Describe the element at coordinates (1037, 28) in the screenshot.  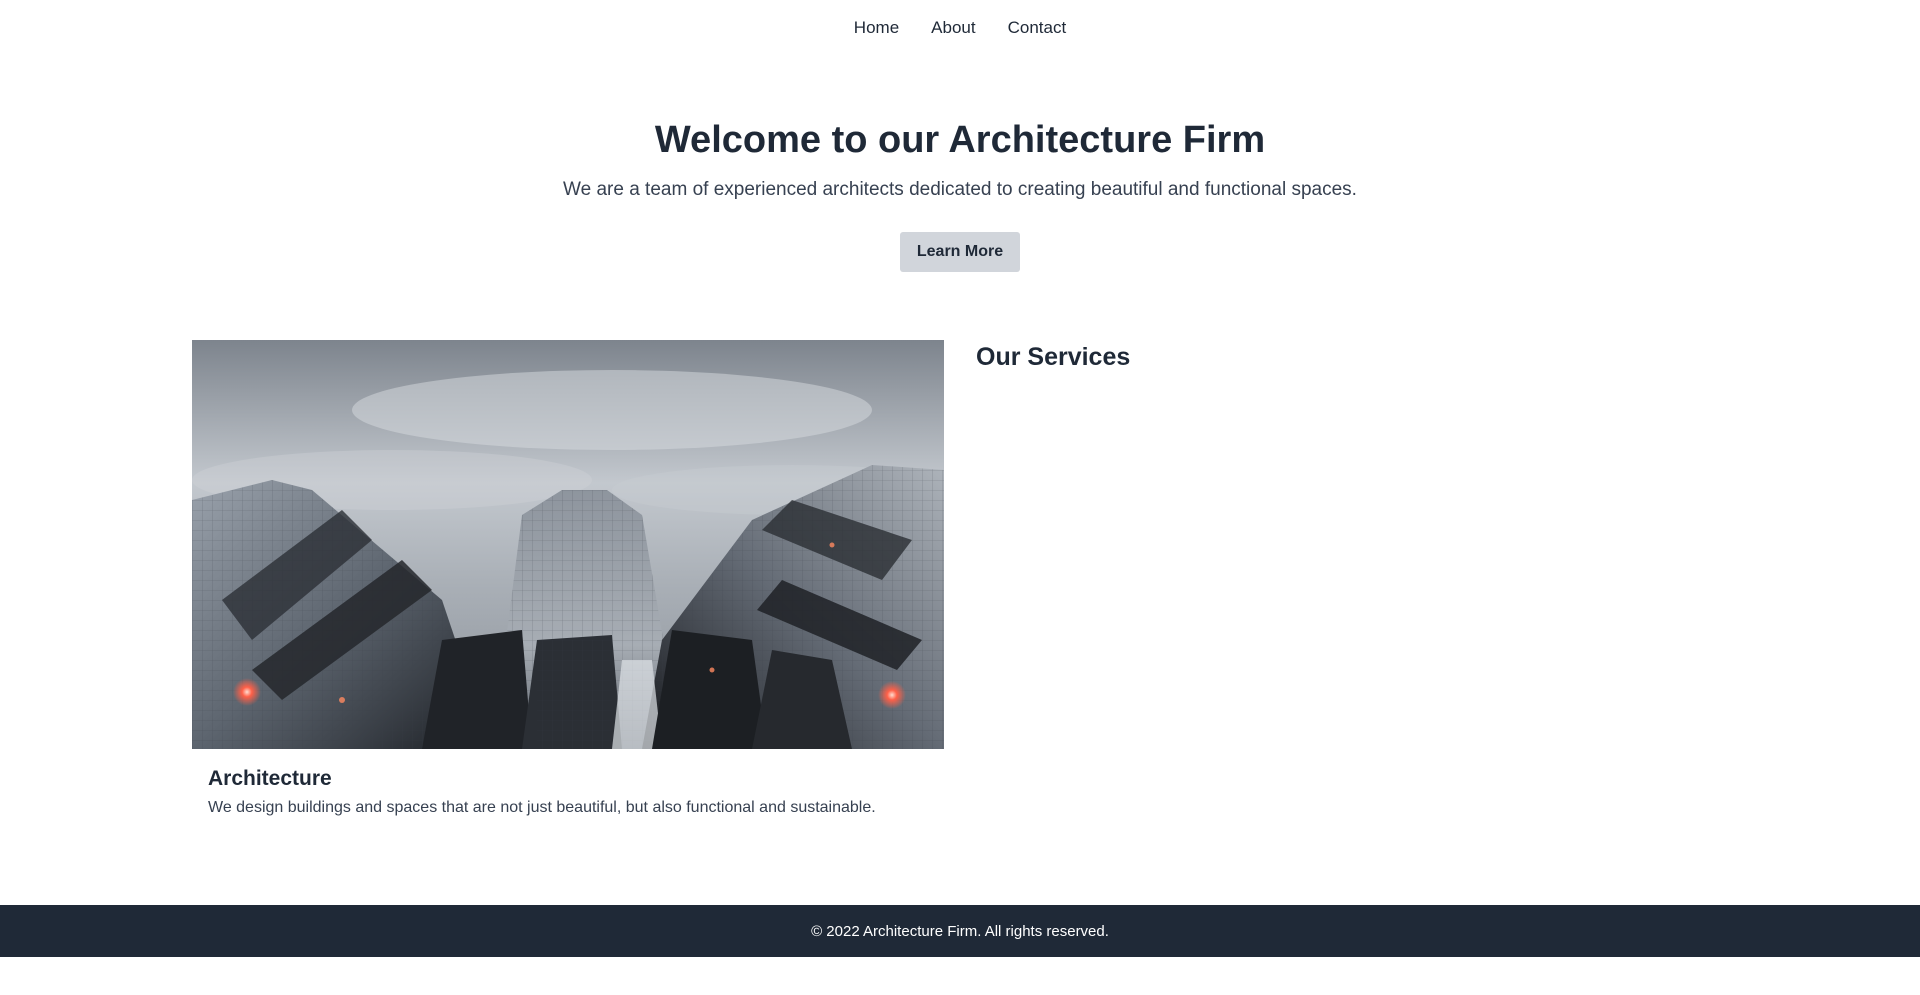
I see `nav-link-contact: Contact` at that location.